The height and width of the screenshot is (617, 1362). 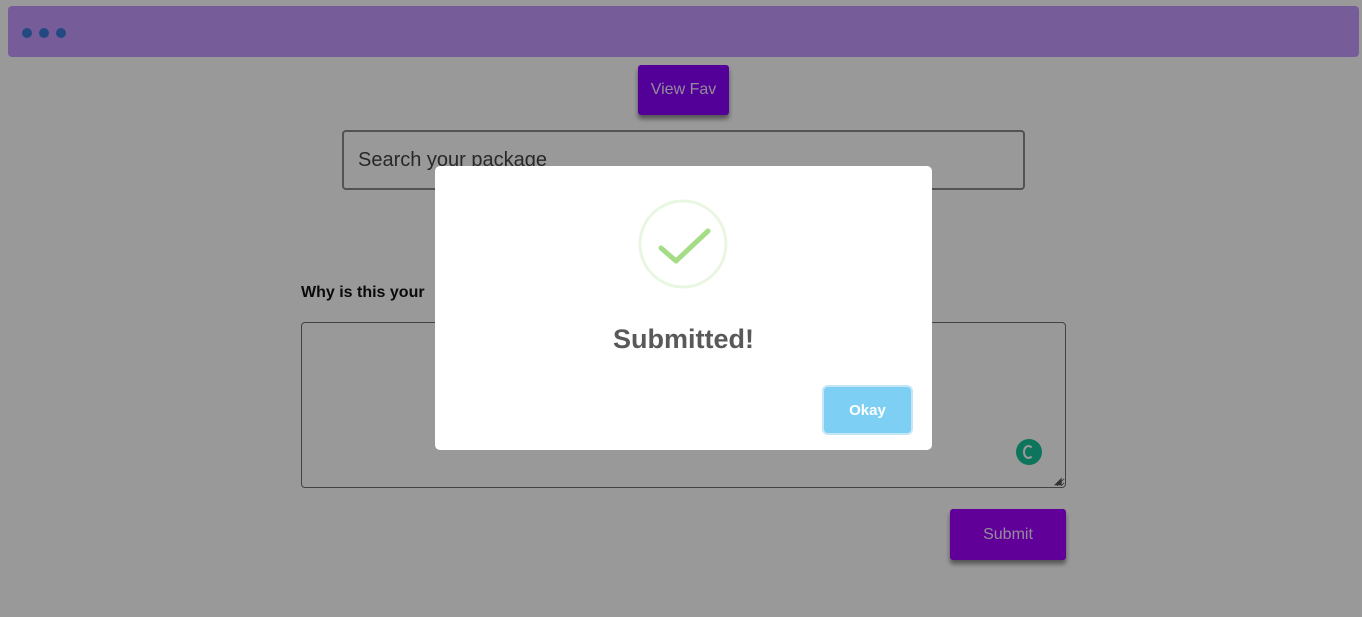 I want to click on dialog-title: Submitted!, so click(x=683, y=339).